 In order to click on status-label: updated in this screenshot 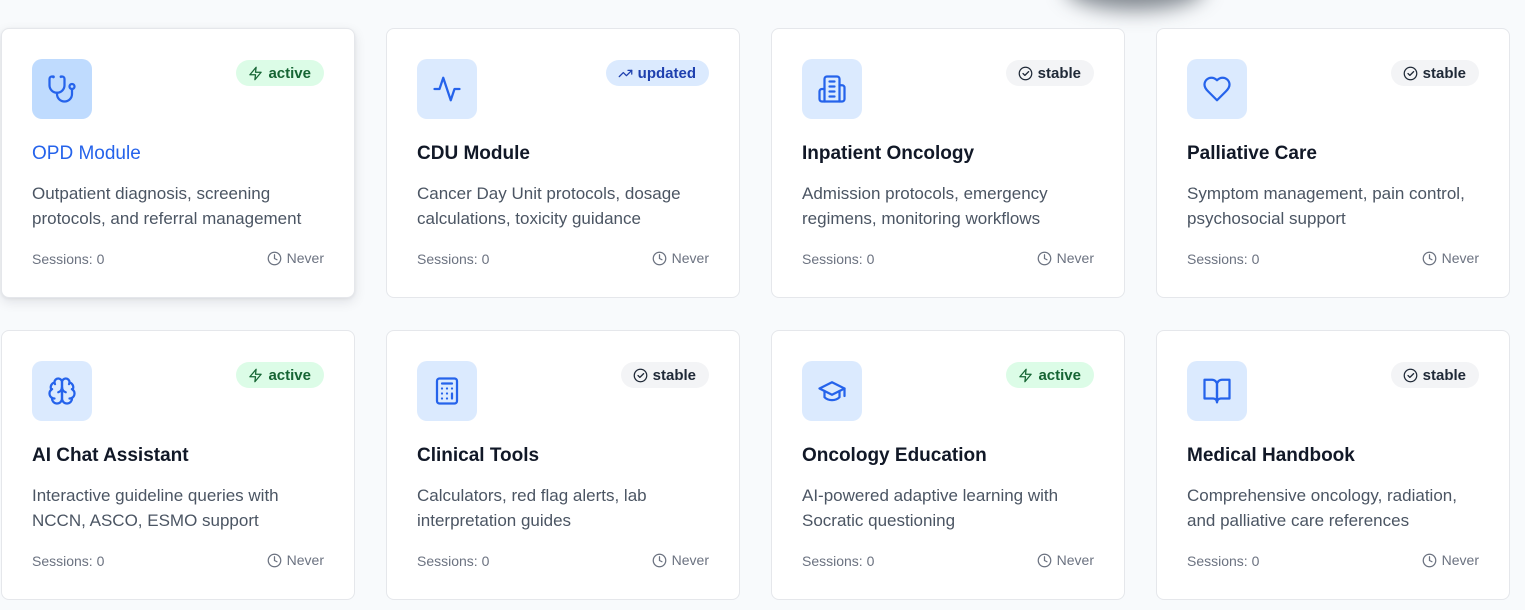, I will do `click(666, 73)`.